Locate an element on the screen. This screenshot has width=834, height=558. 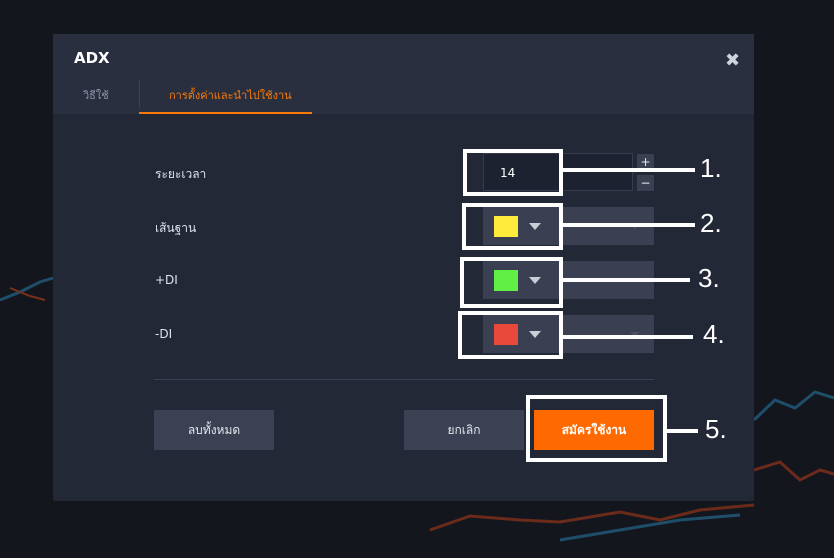
minus-di-label: -DI is located at coordinates (164, 334).